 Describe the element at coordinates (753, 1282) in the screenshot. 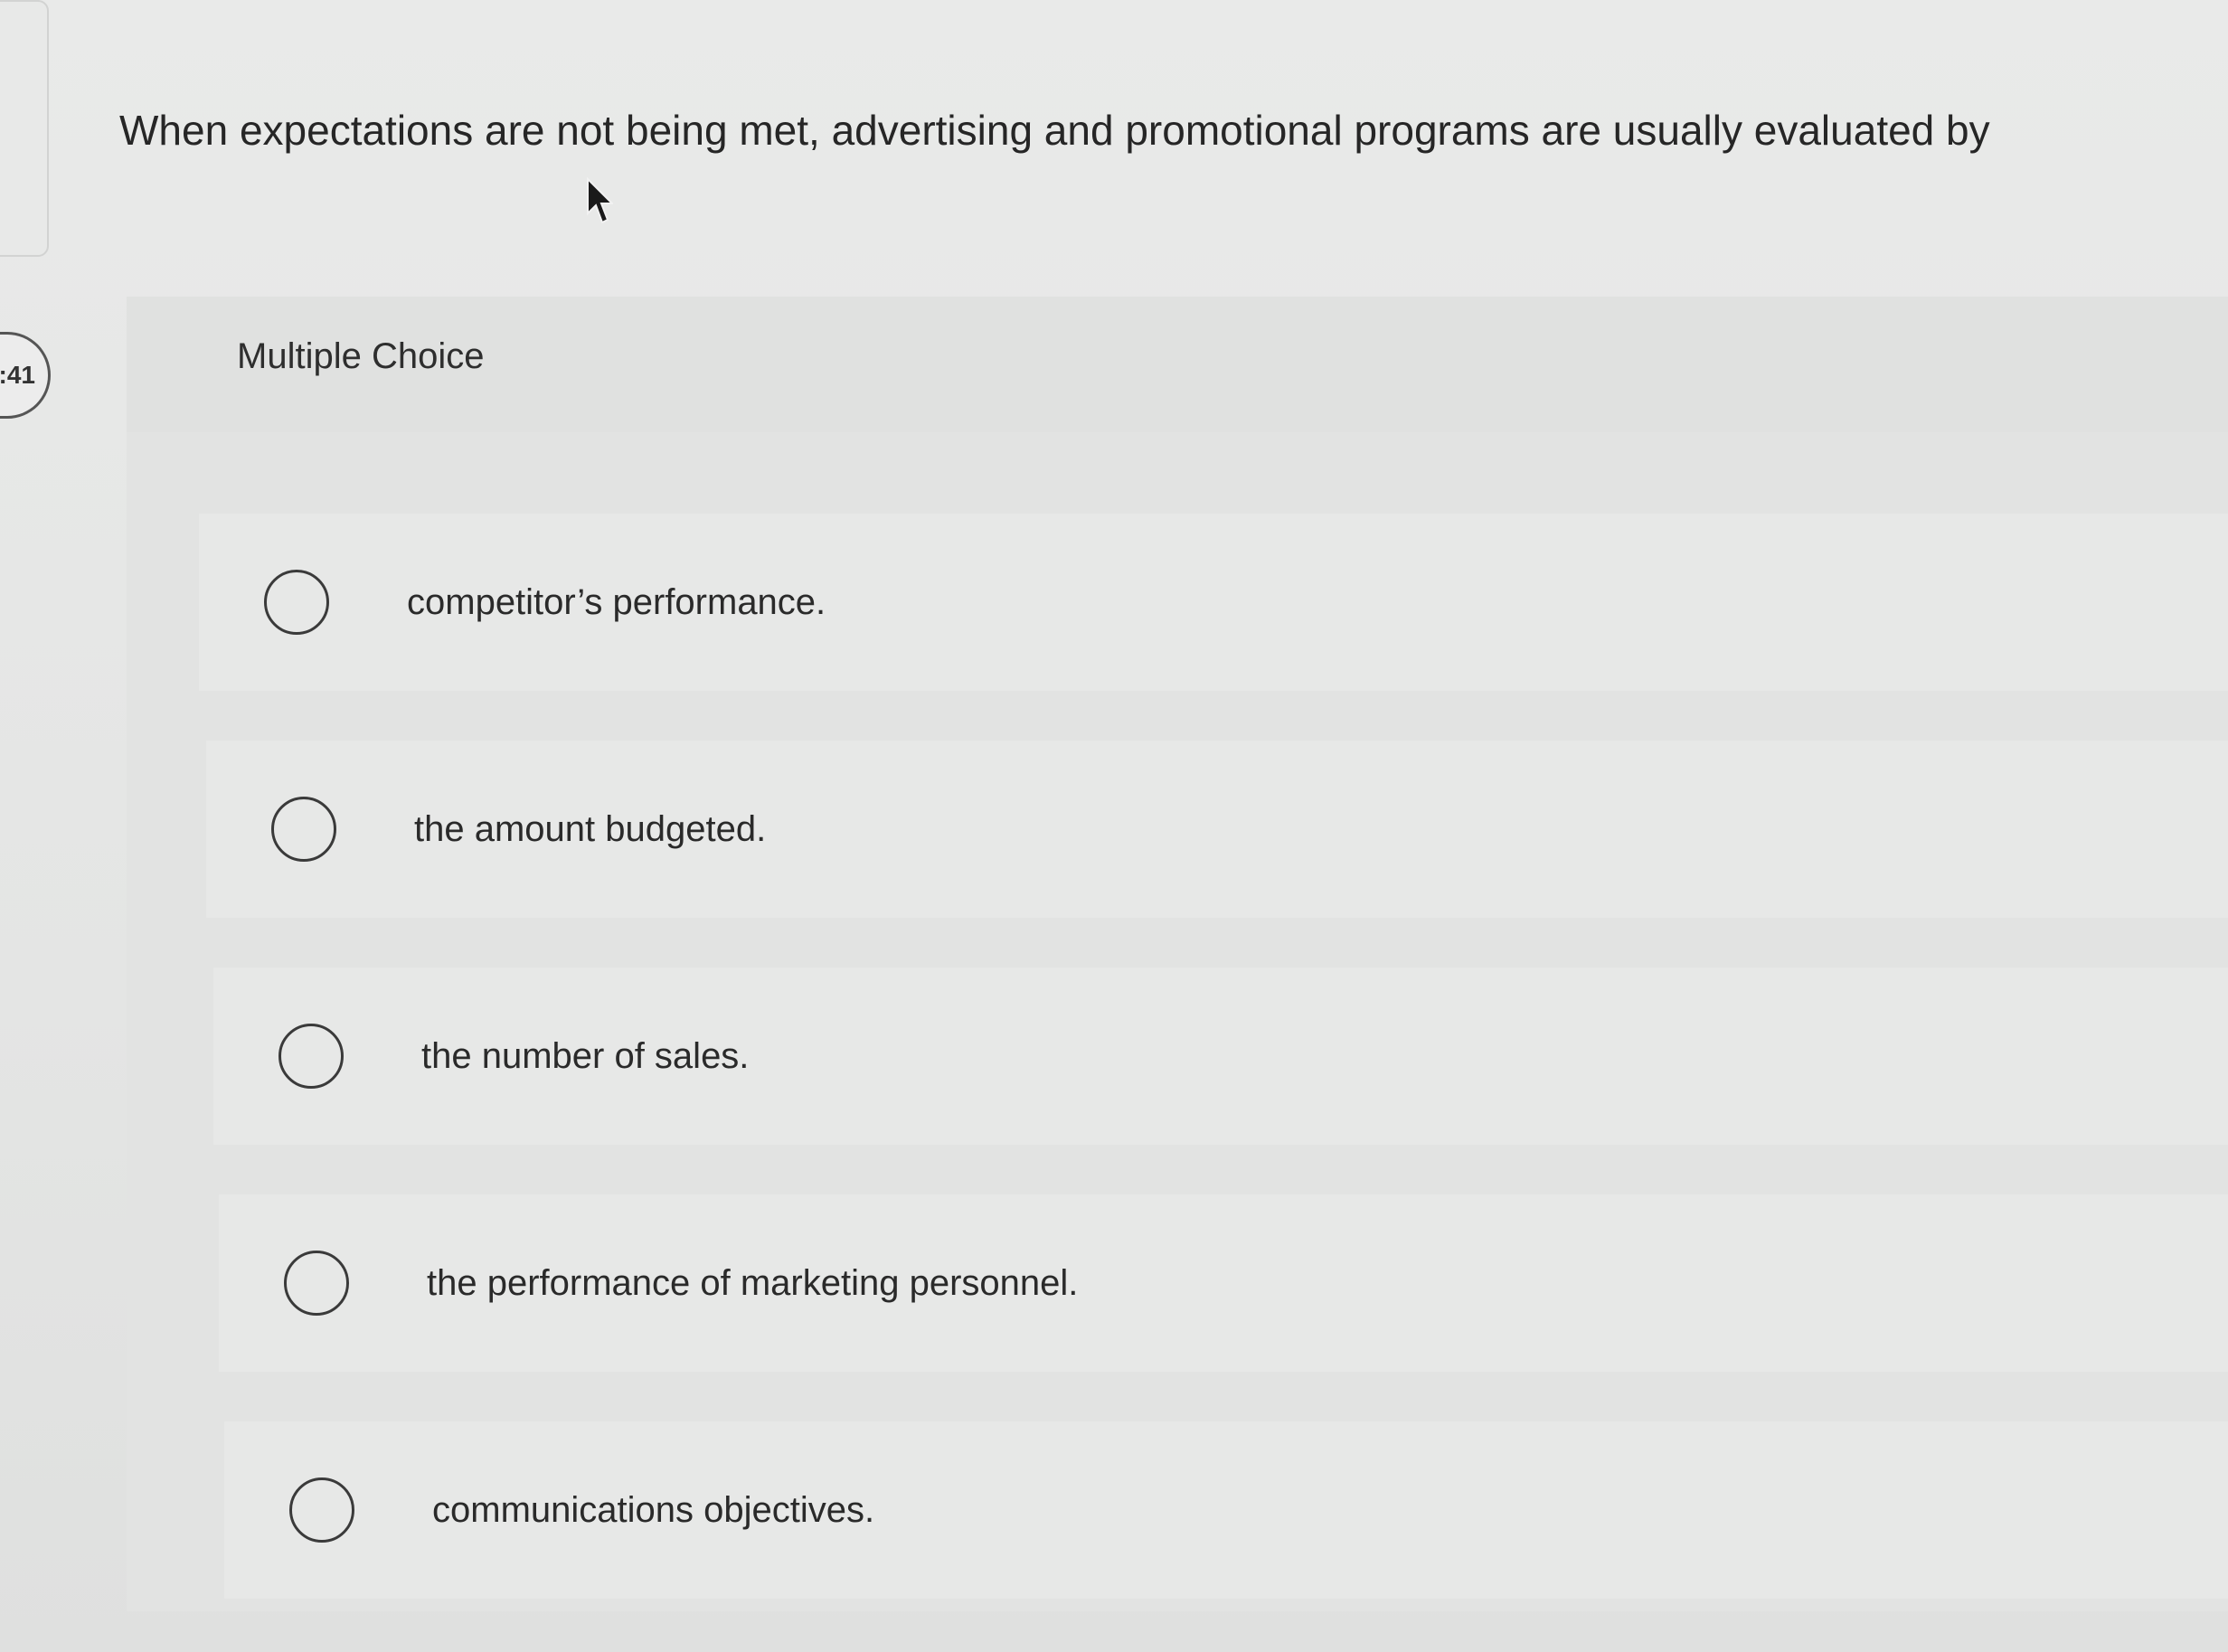

I see `choice-label: the performance of marketing personnel.` at that location.